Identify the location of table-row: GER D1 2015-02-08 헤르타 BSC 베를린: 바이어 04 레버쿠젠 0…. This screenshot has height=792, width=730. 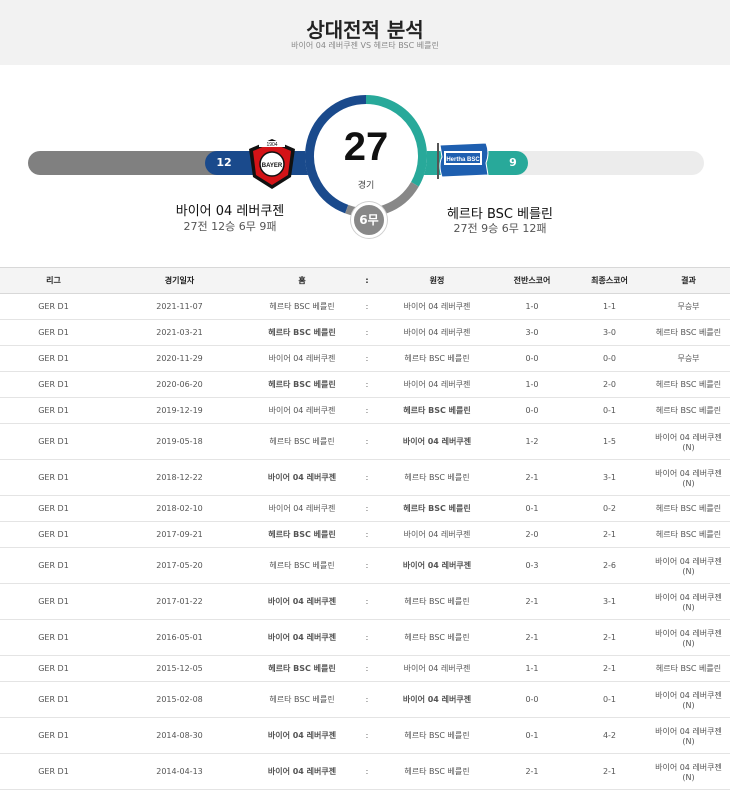
(365, 699).